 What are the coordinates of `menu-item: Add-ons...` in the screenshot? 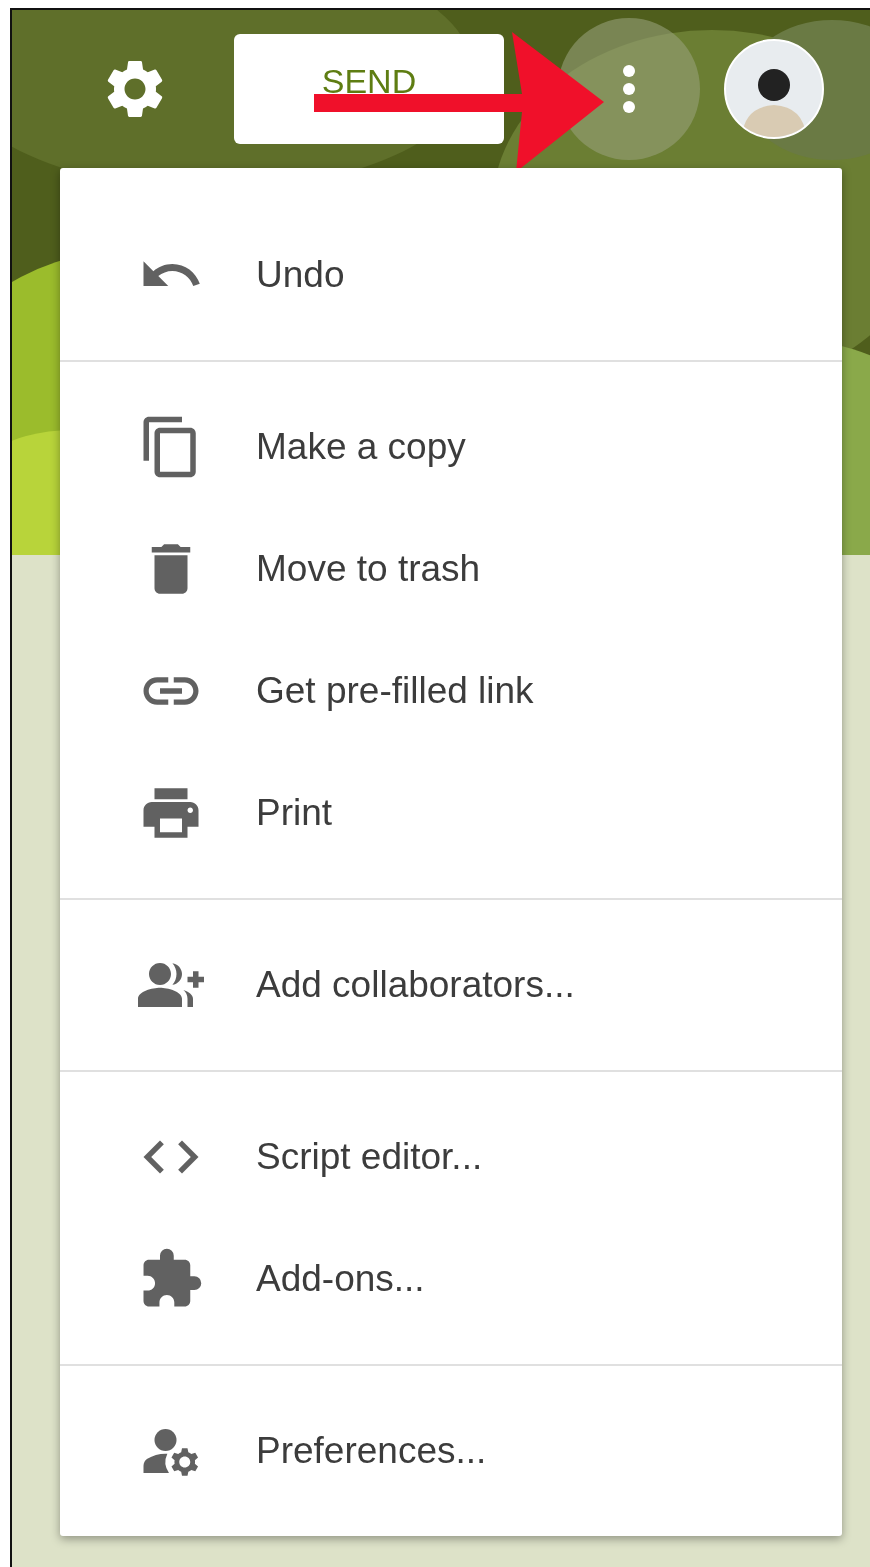 It's located at (451, 1279).